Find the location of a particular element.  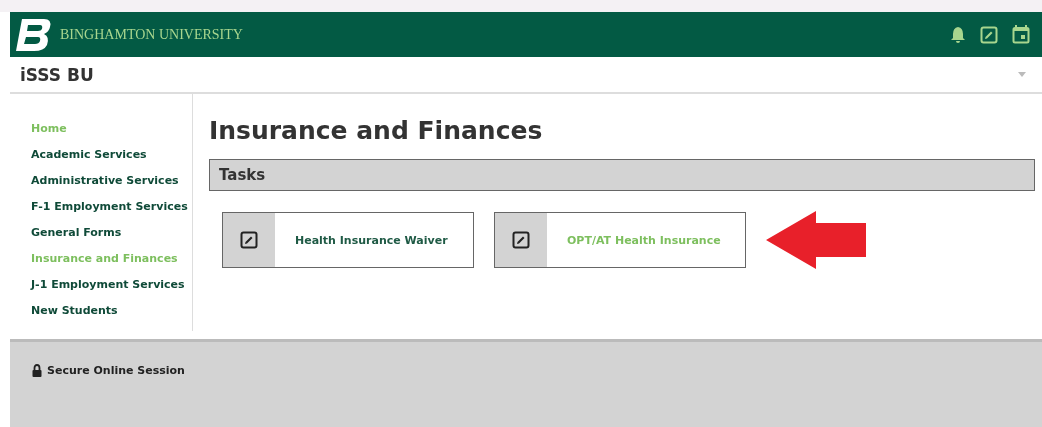

sidebar-link: J-1 Employment Services is located at coordinates (101, 285).